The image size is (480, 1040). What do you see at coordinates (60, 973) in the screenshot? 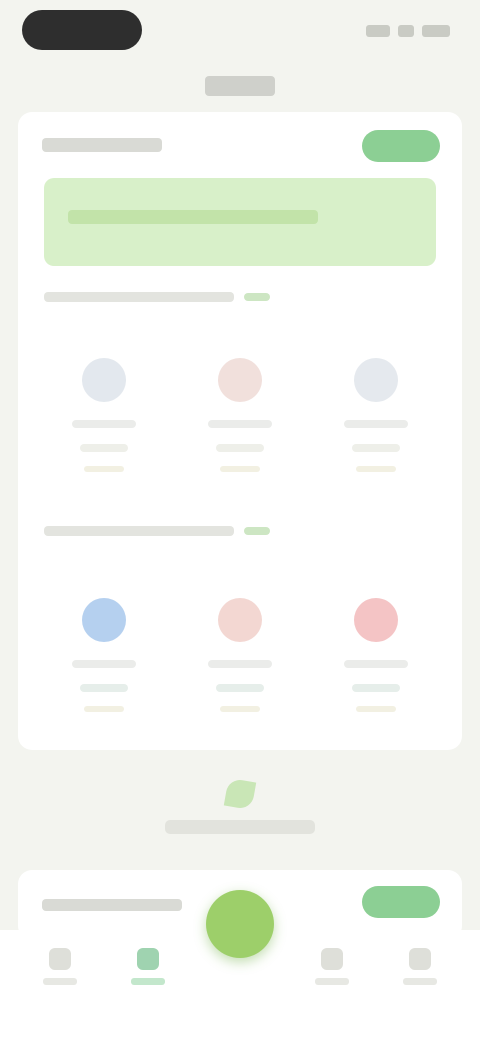
I see `tab-home` at bounding box center [60, 973].